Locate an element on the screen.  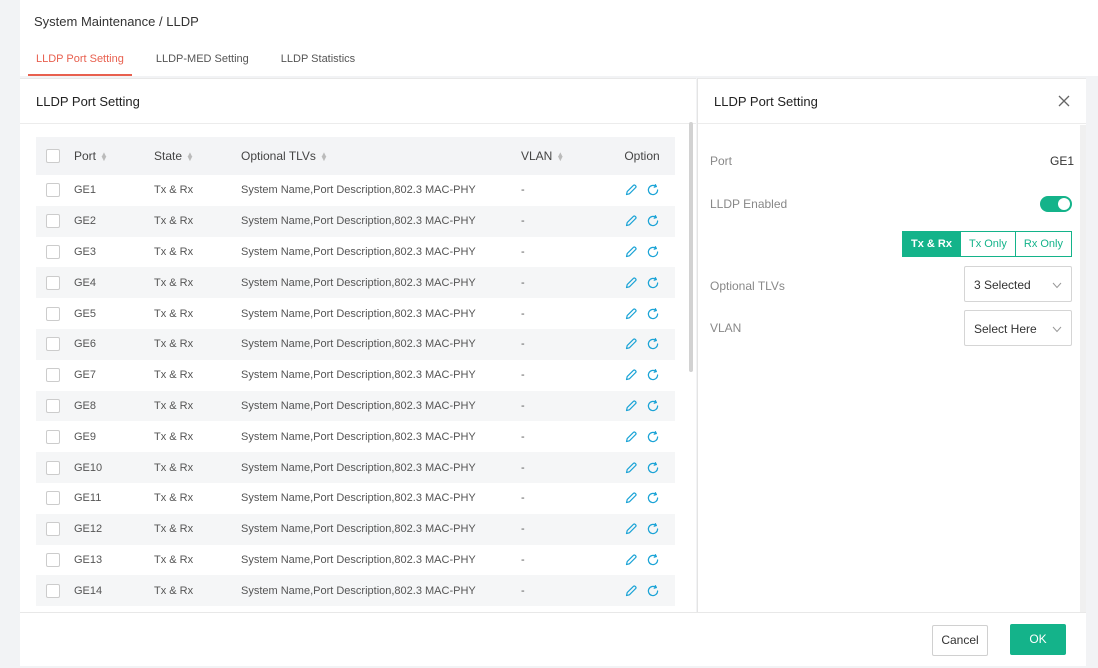
optional-tlvs-value: 3 Selected is located at coordinates (1002, 285).